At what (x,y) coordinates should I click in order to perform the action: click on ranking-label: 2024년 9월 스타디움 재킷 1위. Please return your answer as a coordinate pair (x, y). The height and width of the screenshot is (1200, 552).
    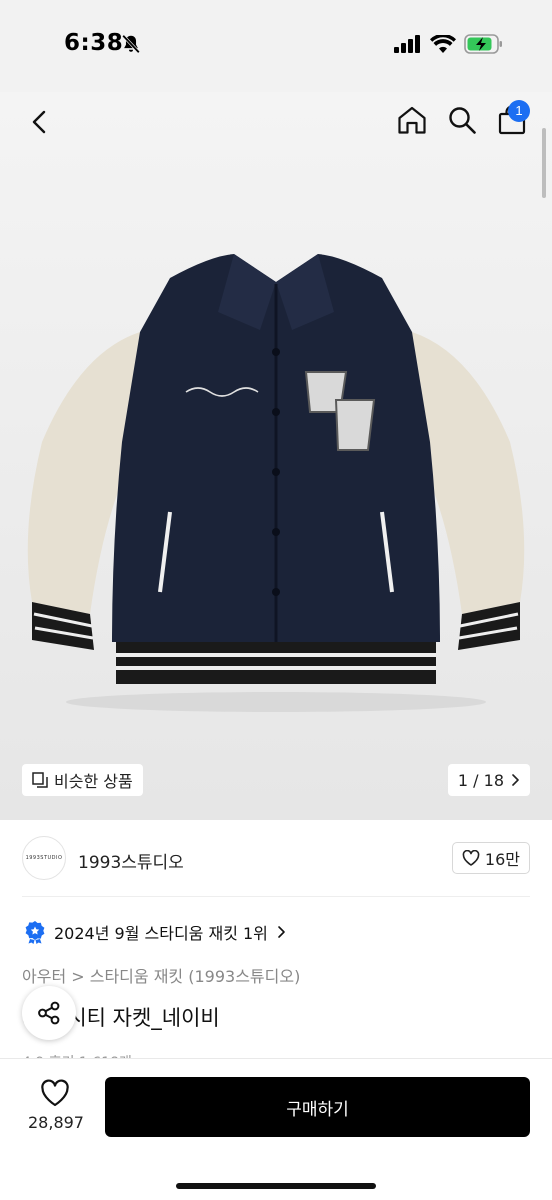
    Looking at the image, I should click on (161, 933).